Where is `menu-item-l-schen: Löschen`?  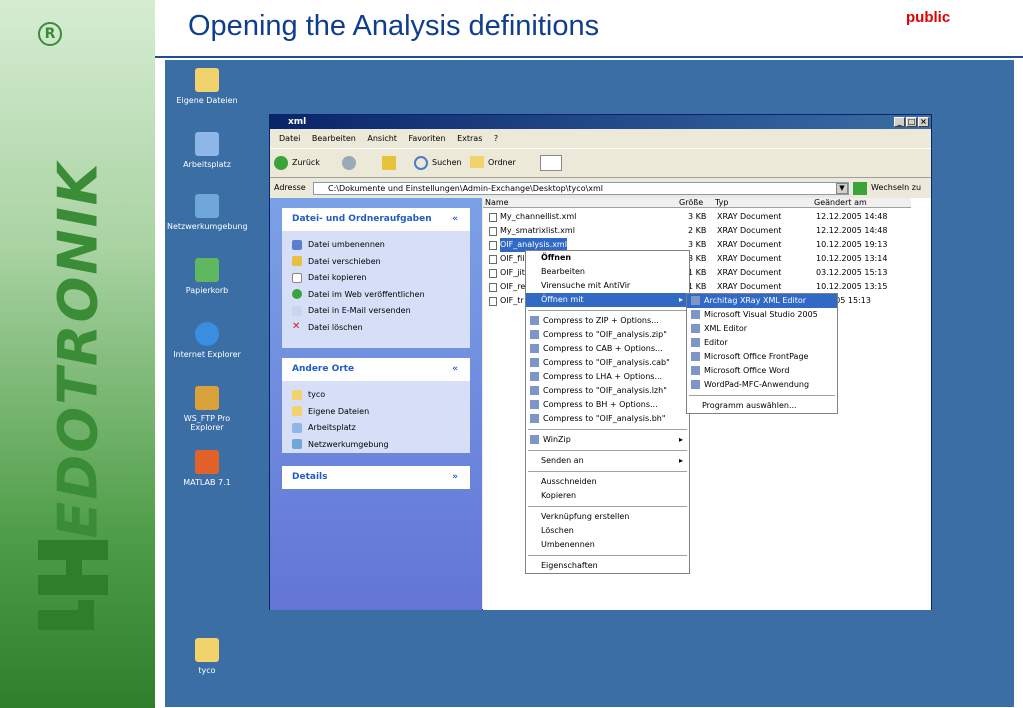
menu-item-l-schen: Löschen is located at coordinates (607, 531).